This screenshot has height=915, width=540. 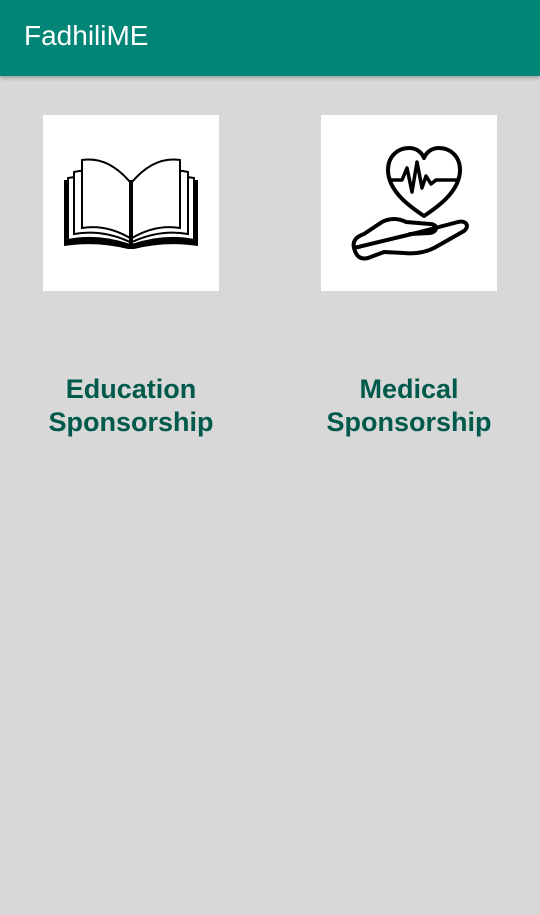 I want to click on medical-tile, so click(x=409, y=203).